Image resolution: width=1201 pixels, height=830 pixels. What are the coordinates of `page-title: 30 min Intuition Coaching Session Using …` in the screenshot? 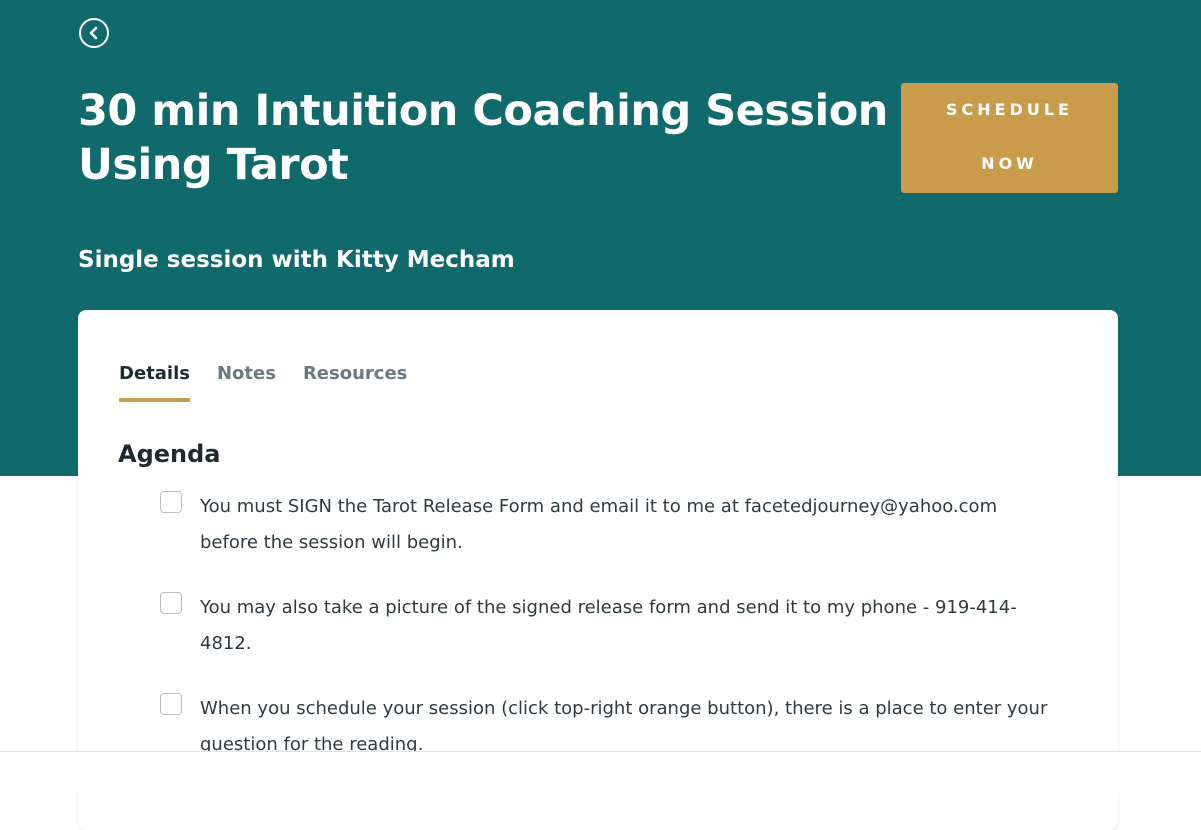 It's located at (483, 138).